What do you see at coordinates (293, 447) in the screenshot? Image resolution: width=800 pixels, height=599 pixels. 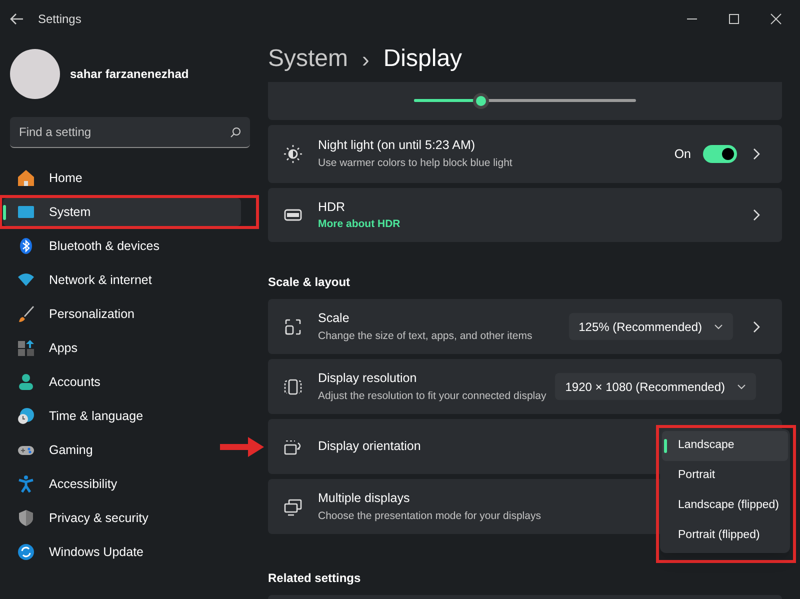 I see `rotate-screen-icon` at bounding box center [293, 447].